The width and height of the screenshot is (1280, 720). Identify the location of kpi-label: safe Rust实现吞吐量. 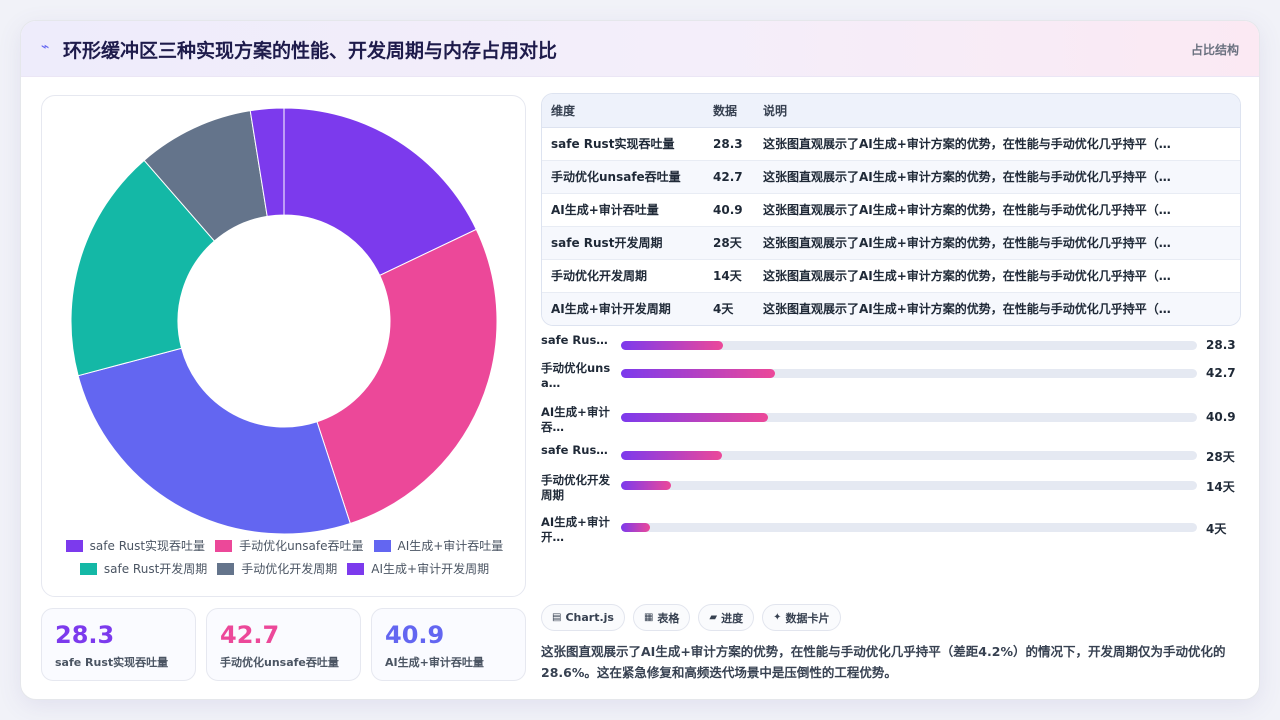
(112, 662).